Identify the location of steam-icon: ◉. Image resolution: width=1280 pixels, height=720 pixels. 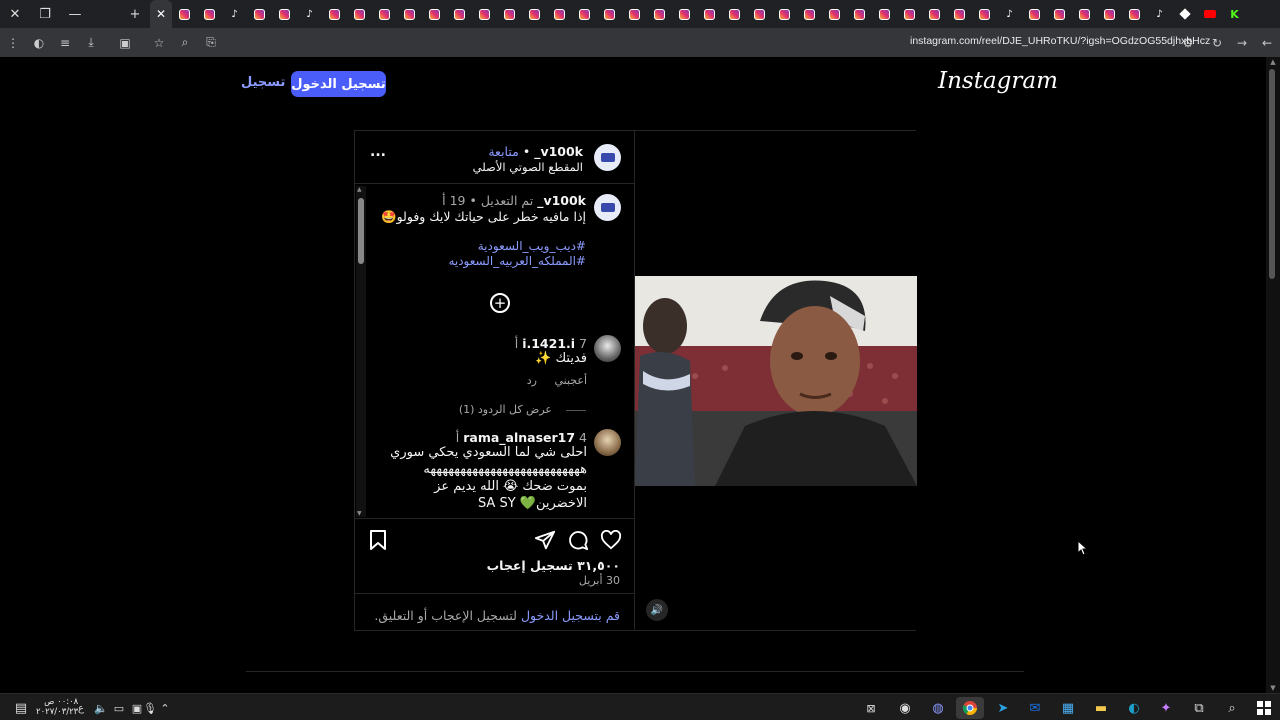
(905, 708).